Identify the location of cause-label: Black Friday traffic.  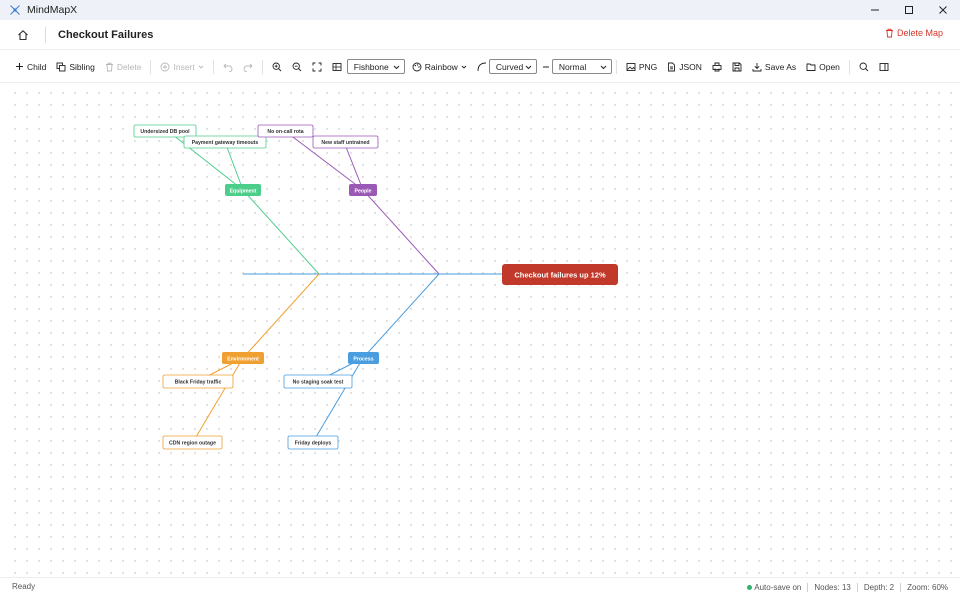
(198, 383).